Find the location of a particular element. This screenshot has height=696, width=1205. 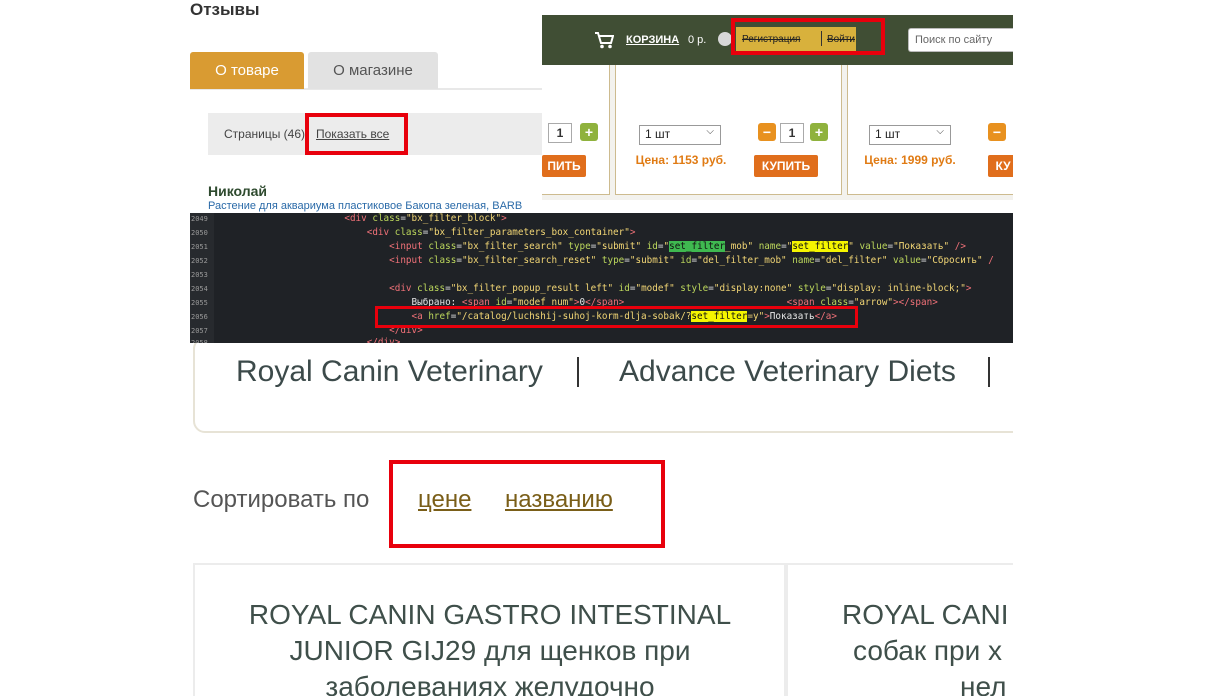

pages-count-label: Страницы (46) is located at coordinates (265, 134).